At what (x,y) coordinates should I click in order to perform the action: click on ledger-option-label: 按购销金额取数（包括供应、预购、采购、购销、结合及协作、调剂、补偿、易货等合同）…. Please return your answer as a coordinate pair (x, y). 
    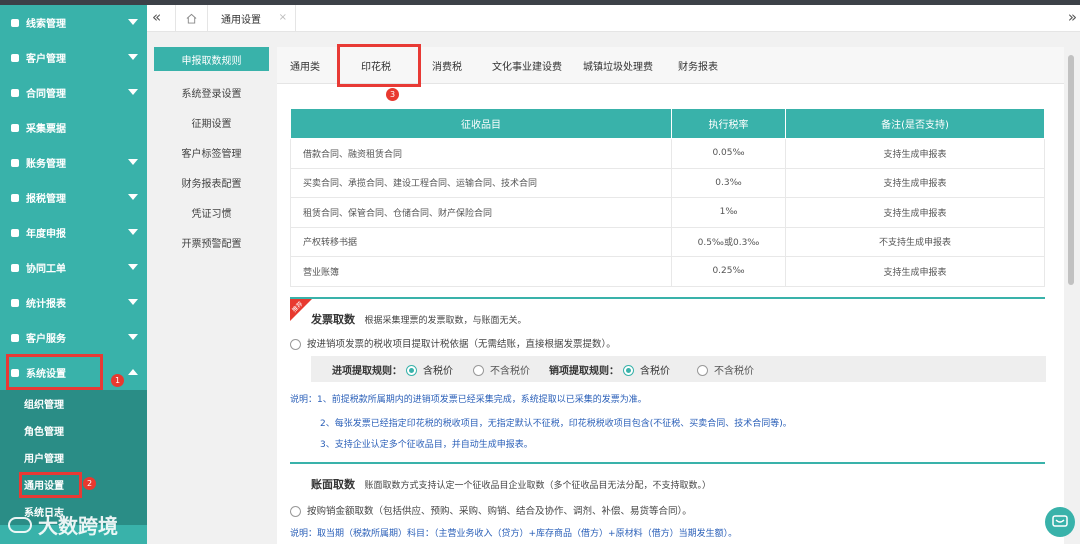
    Looking at the image, I should click on (499, 511).